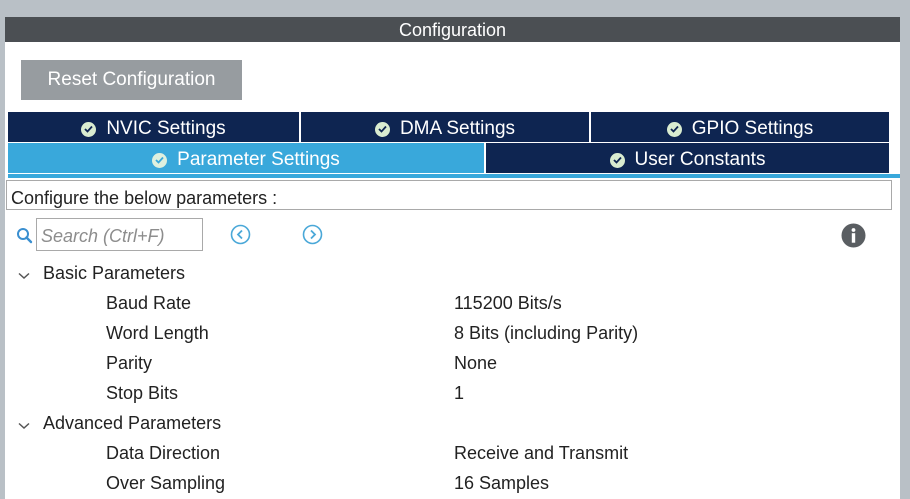 The height and width of the screenshot is (499, 910). What do you see at coordinates (258, 159) in the screenshot?
I see `tab-label: Parameter Settings` at bounding box center [258, 159].